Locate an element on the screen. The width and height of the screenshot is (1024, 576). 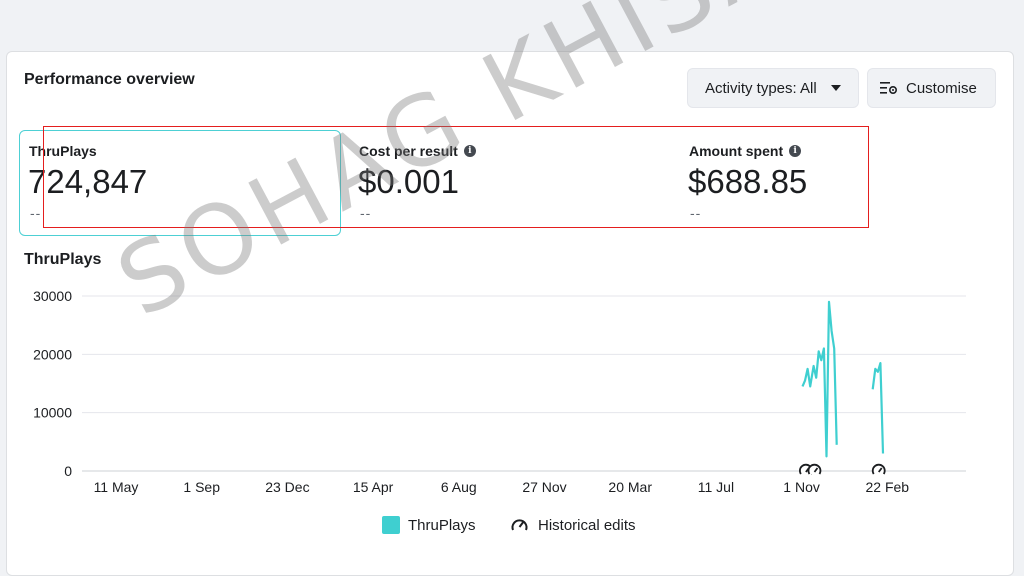
page-title: Performance overview is located at coordinates (109, 79).